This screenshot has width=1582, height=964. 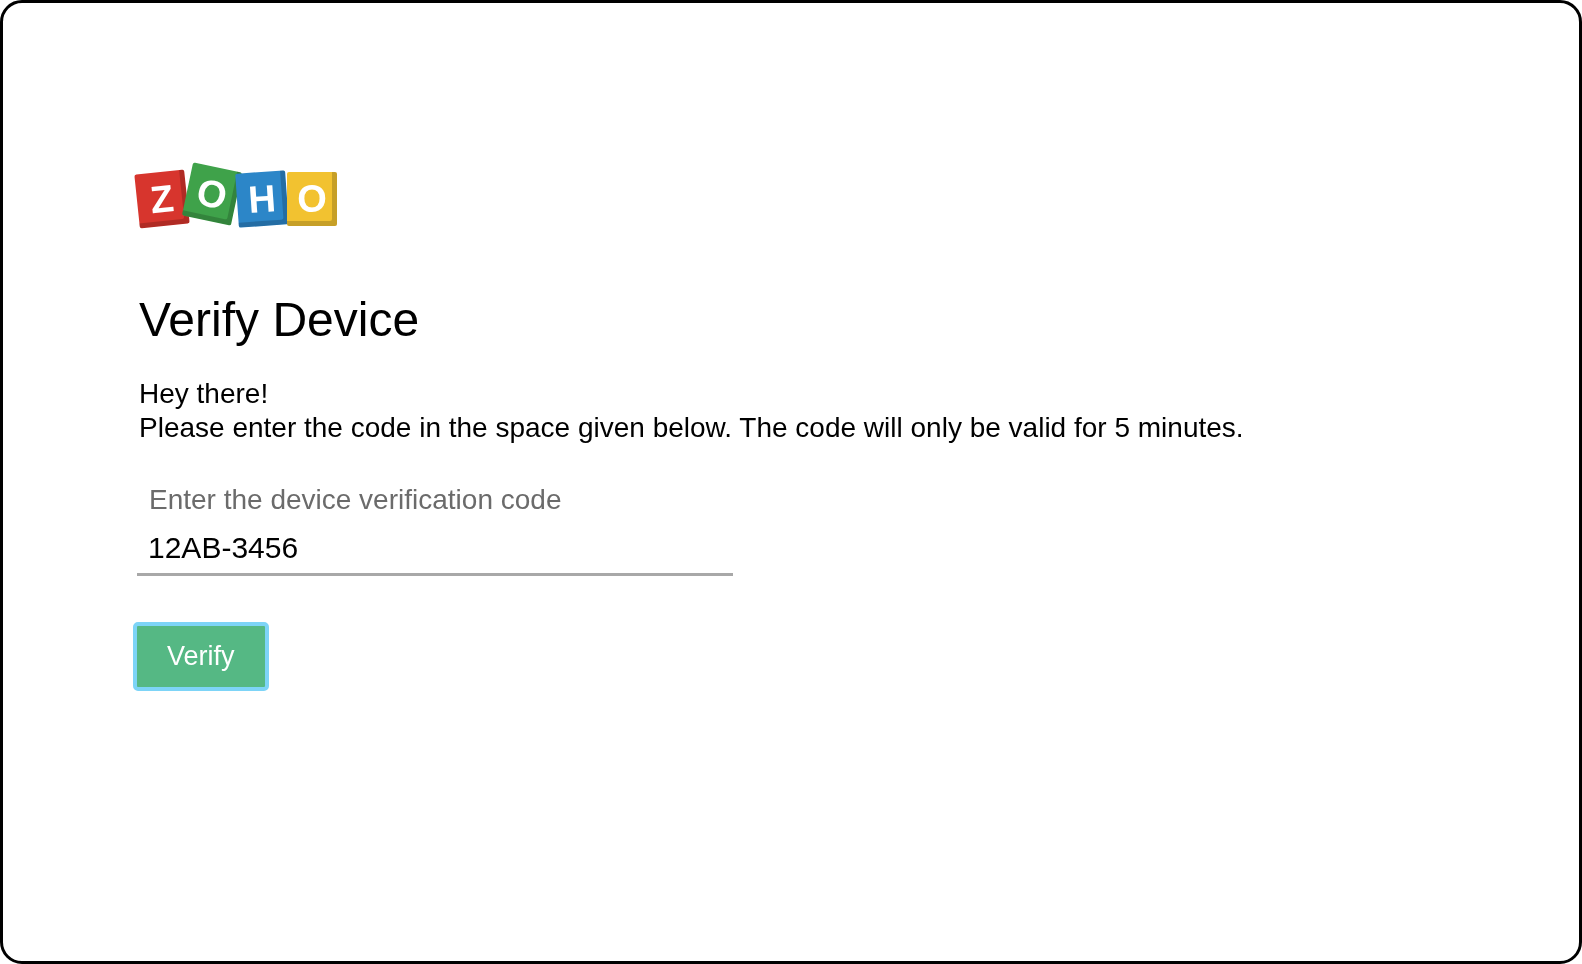 I want to click on page-heading: Verify Device, so click(x=280, y=320).